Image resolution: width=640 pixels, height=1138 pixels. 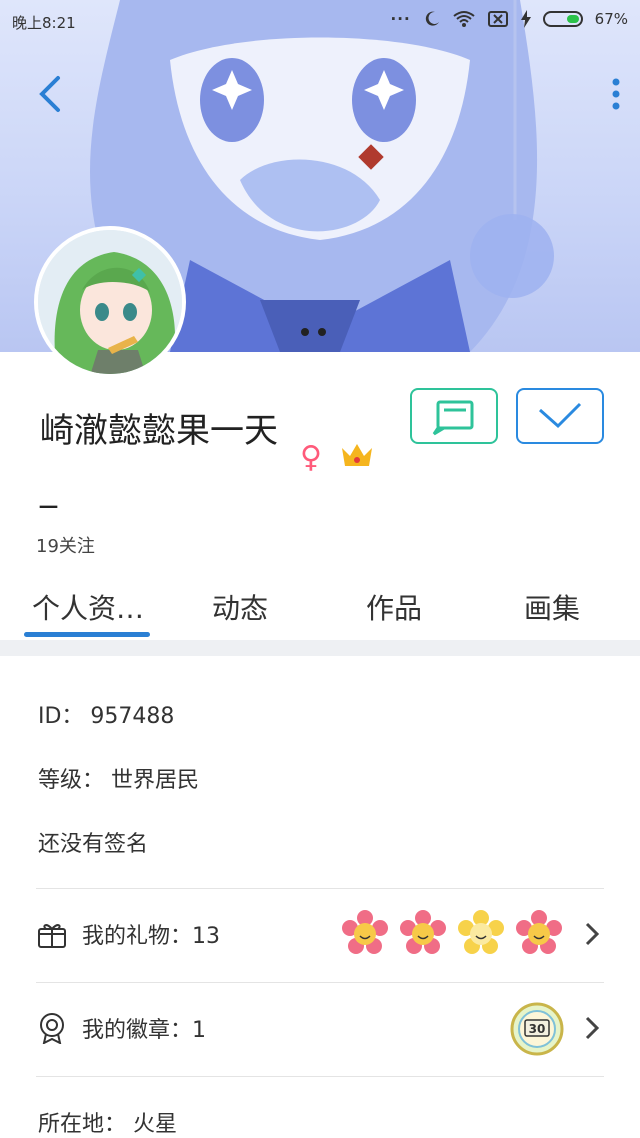 I want to click on check-icon, so click(x=560, y=415).